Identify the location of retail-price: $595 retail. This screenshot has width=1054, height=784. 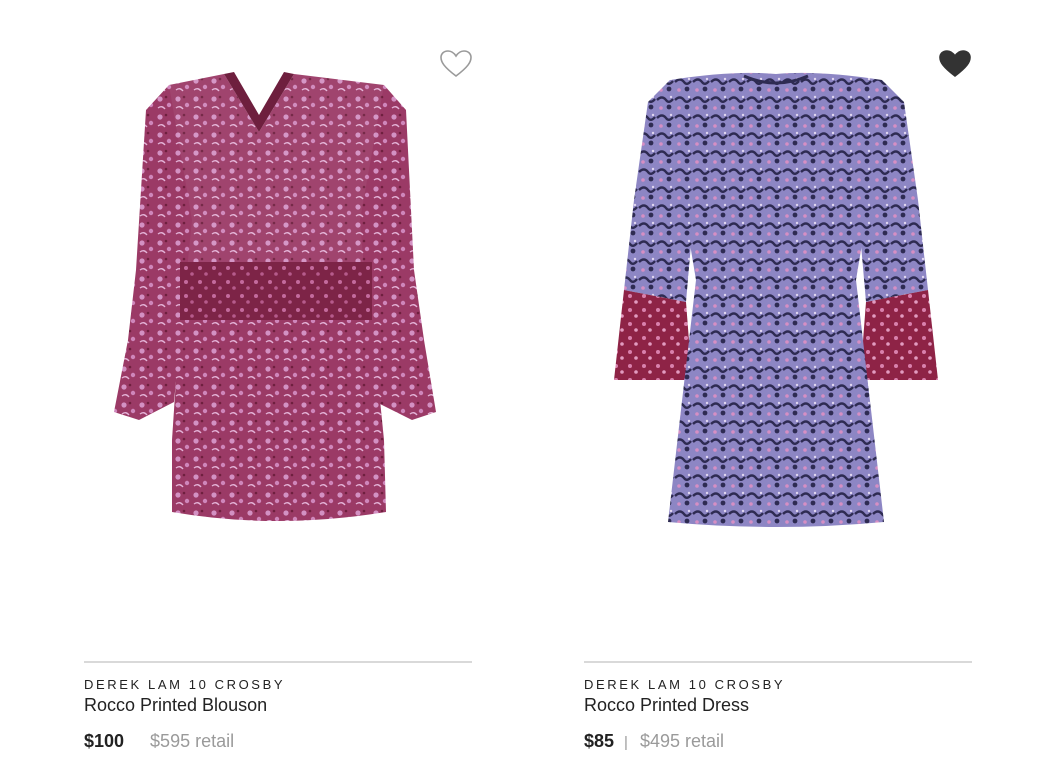
(192, 741).